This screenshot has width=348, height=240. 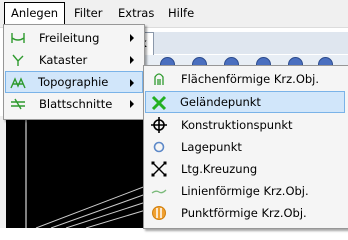 I want to click on submenu-item-label: Konstruktionspunkt, so click(x=237, y=125).